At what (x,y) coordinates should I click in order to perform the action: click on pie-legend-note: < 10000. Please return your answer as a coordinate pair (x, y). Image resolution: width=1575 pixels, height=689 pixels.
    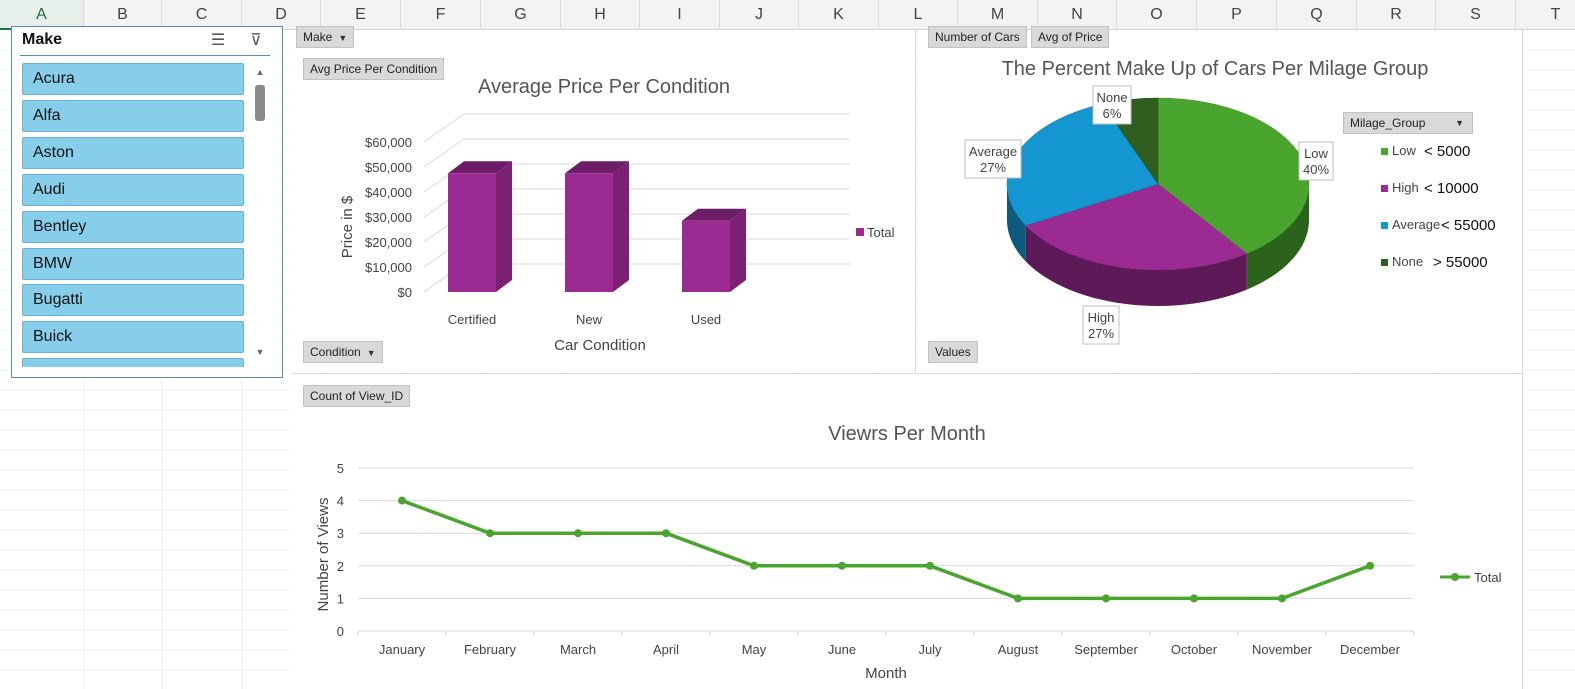
    Looking at the image, I should click on (1451, 188).